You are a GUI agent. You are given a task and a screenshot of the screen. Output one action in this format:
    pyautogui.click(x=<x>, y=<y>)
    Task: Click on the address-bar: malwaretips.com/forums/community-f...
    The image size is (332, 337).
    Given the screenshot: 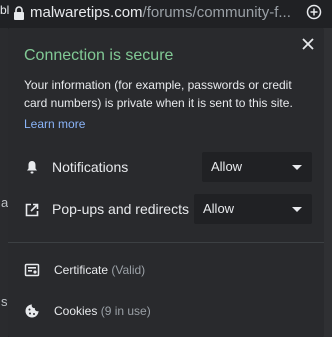 What is the action you would take?
    pyautogui.click(x=166, y=14)
    